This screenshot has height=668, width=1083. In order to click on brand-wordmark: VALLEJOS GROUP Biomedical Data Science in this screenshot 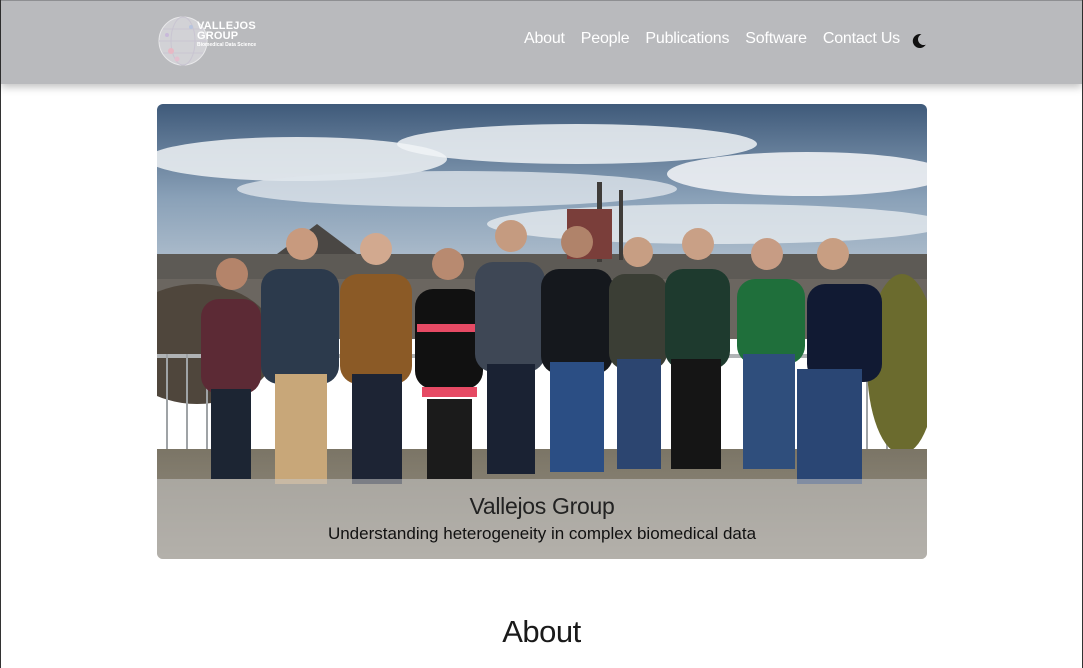, I will do `click(227, 35)`.